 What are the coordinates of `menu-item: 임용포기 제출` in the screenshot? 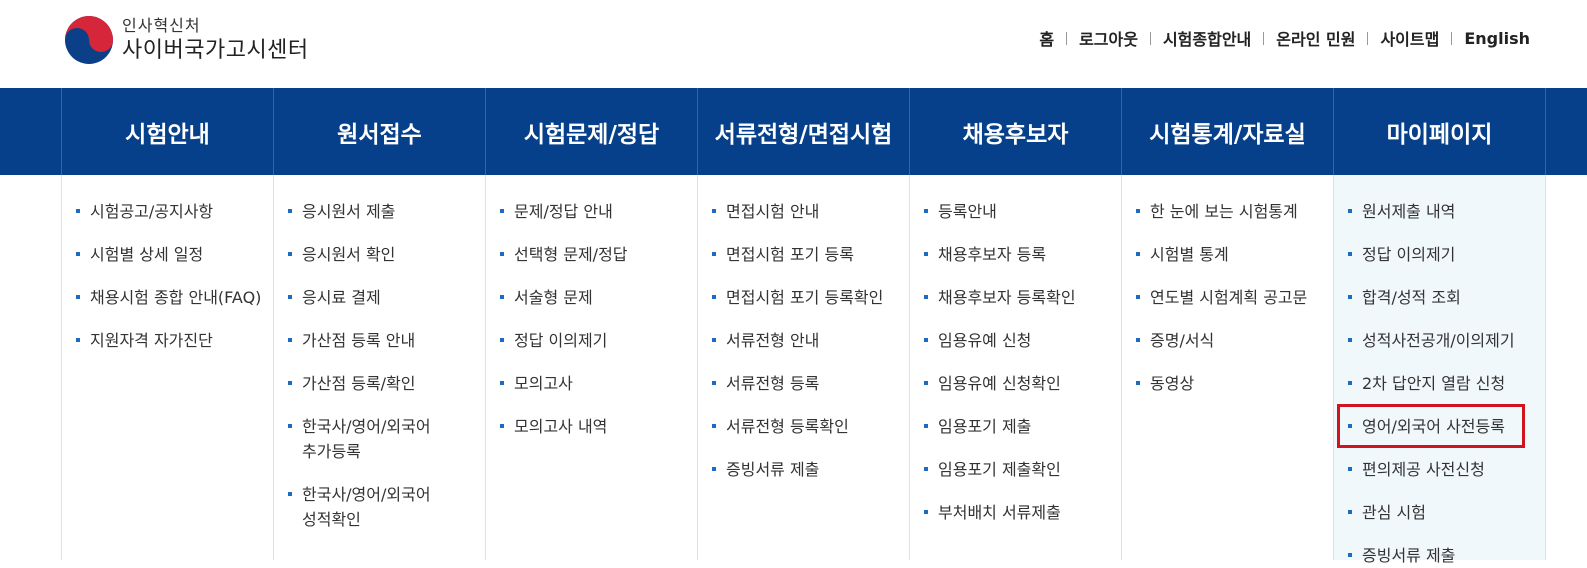 It's located at (1022, 426).